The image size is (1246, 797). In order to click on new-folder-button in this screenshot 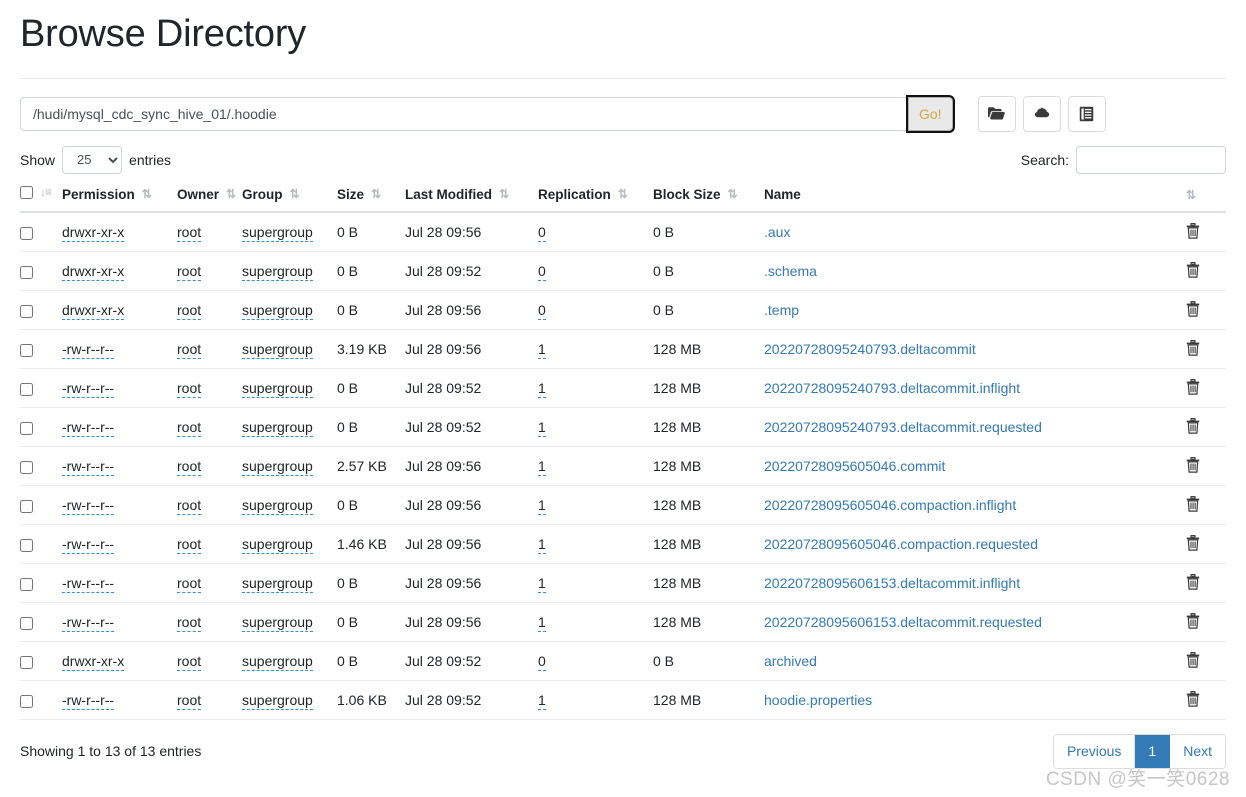, I will do `click(996, 113)`.